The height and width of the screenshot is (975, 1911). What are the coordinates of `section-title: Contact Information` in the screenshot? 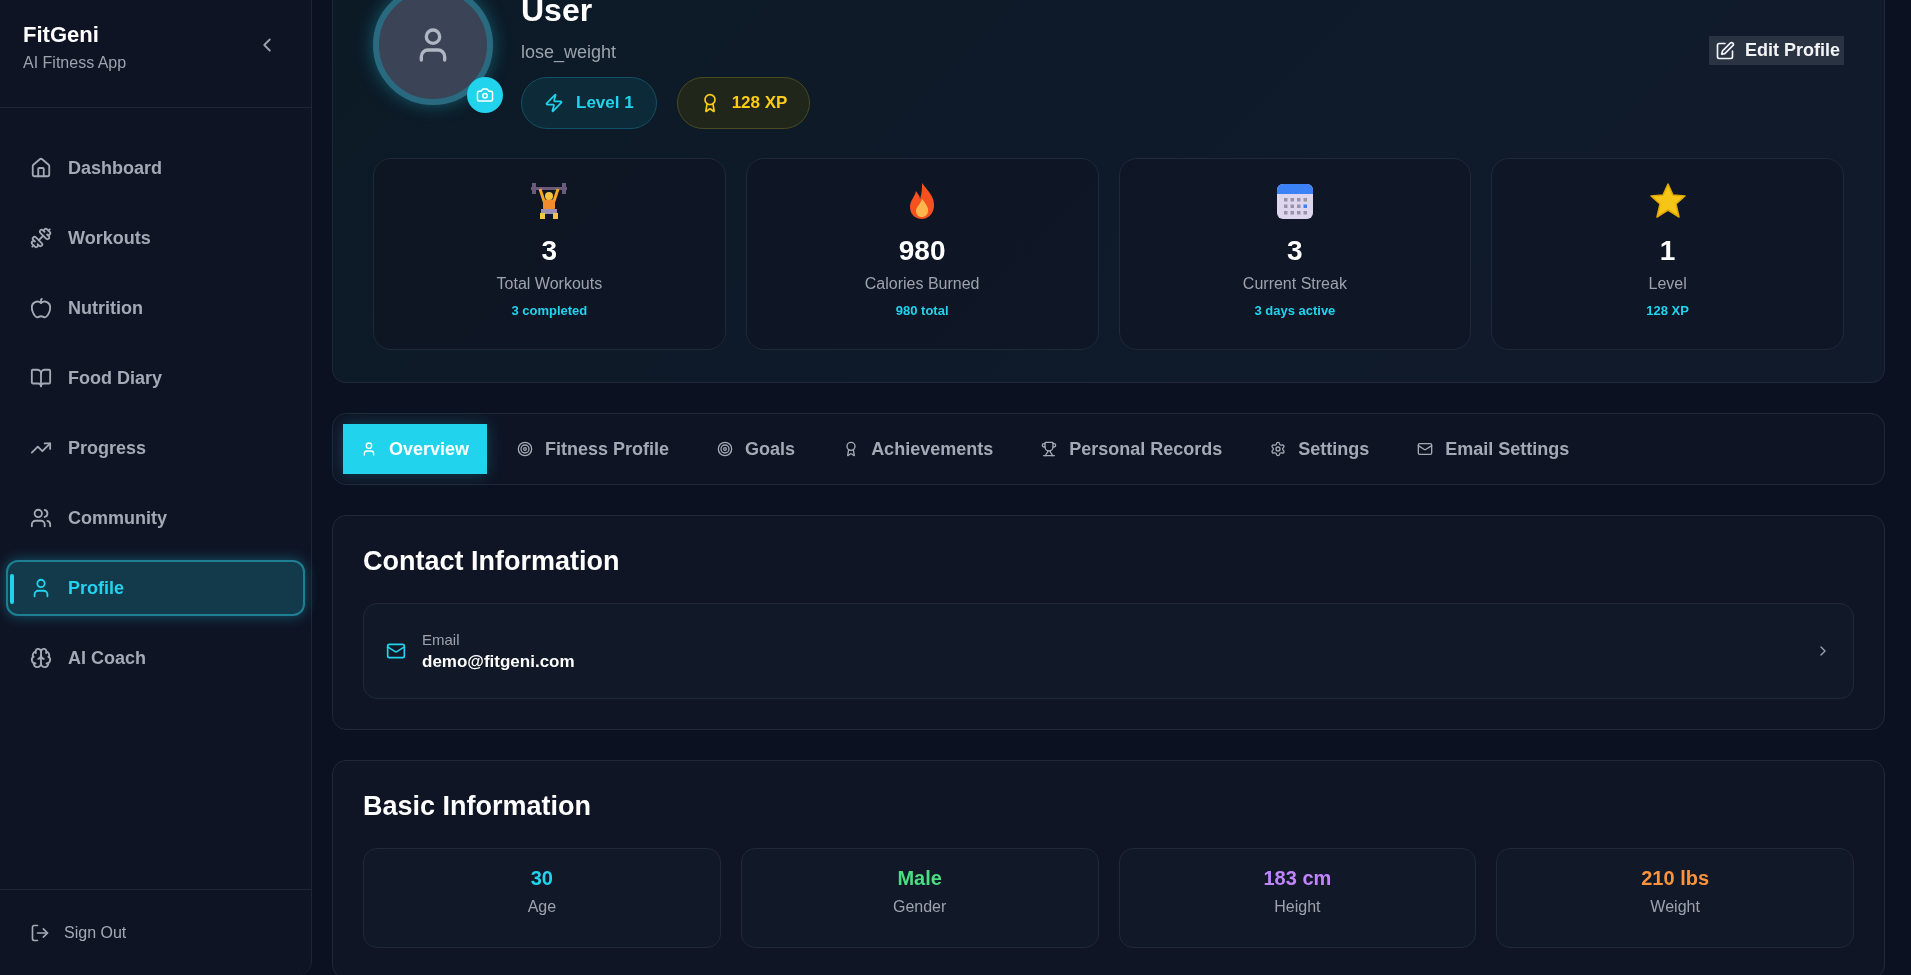 It's located at (492, 561).